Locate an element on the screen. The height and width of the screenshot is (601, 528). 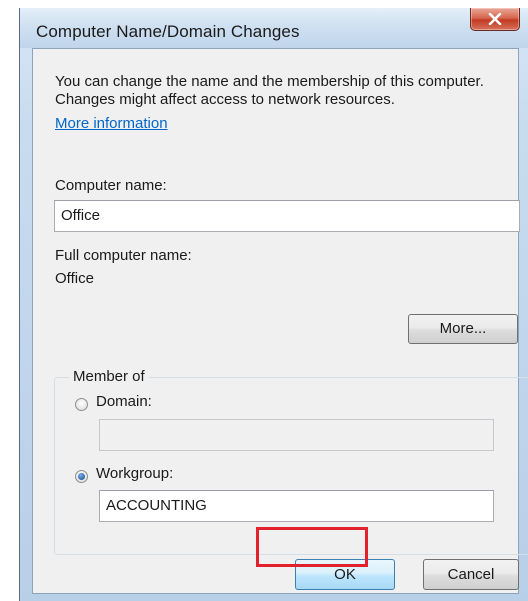
domain-radio is located at coordinates (81, 404).